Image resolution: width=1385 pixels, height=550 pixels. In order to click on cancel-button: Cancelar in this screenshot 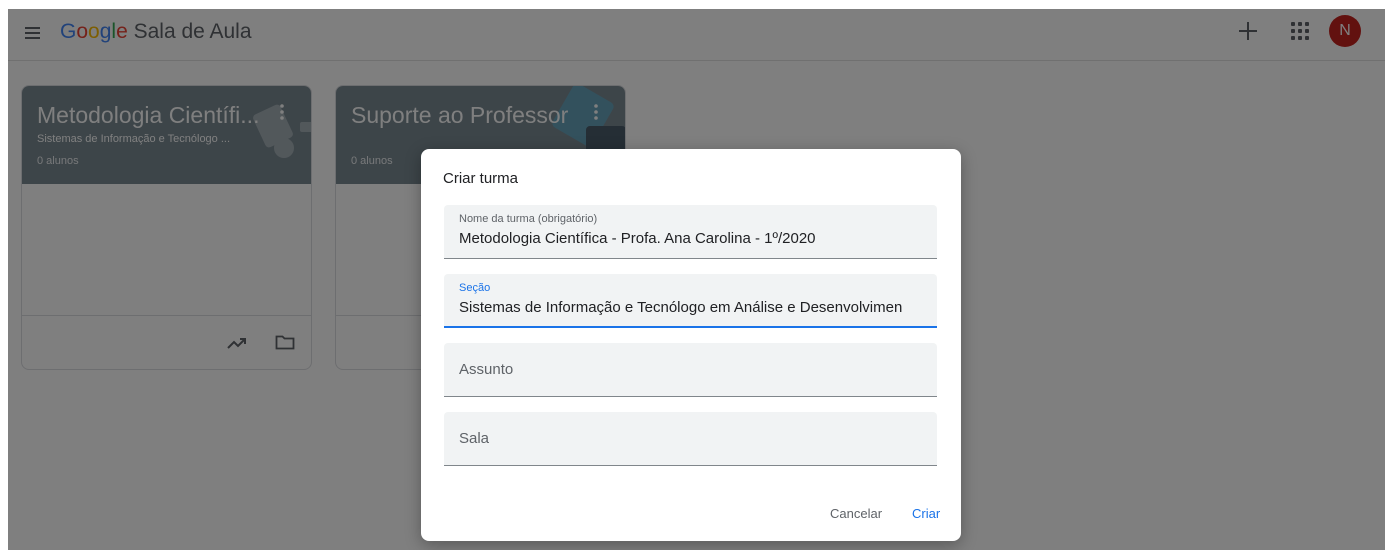, I will do `click(856, 514)`.